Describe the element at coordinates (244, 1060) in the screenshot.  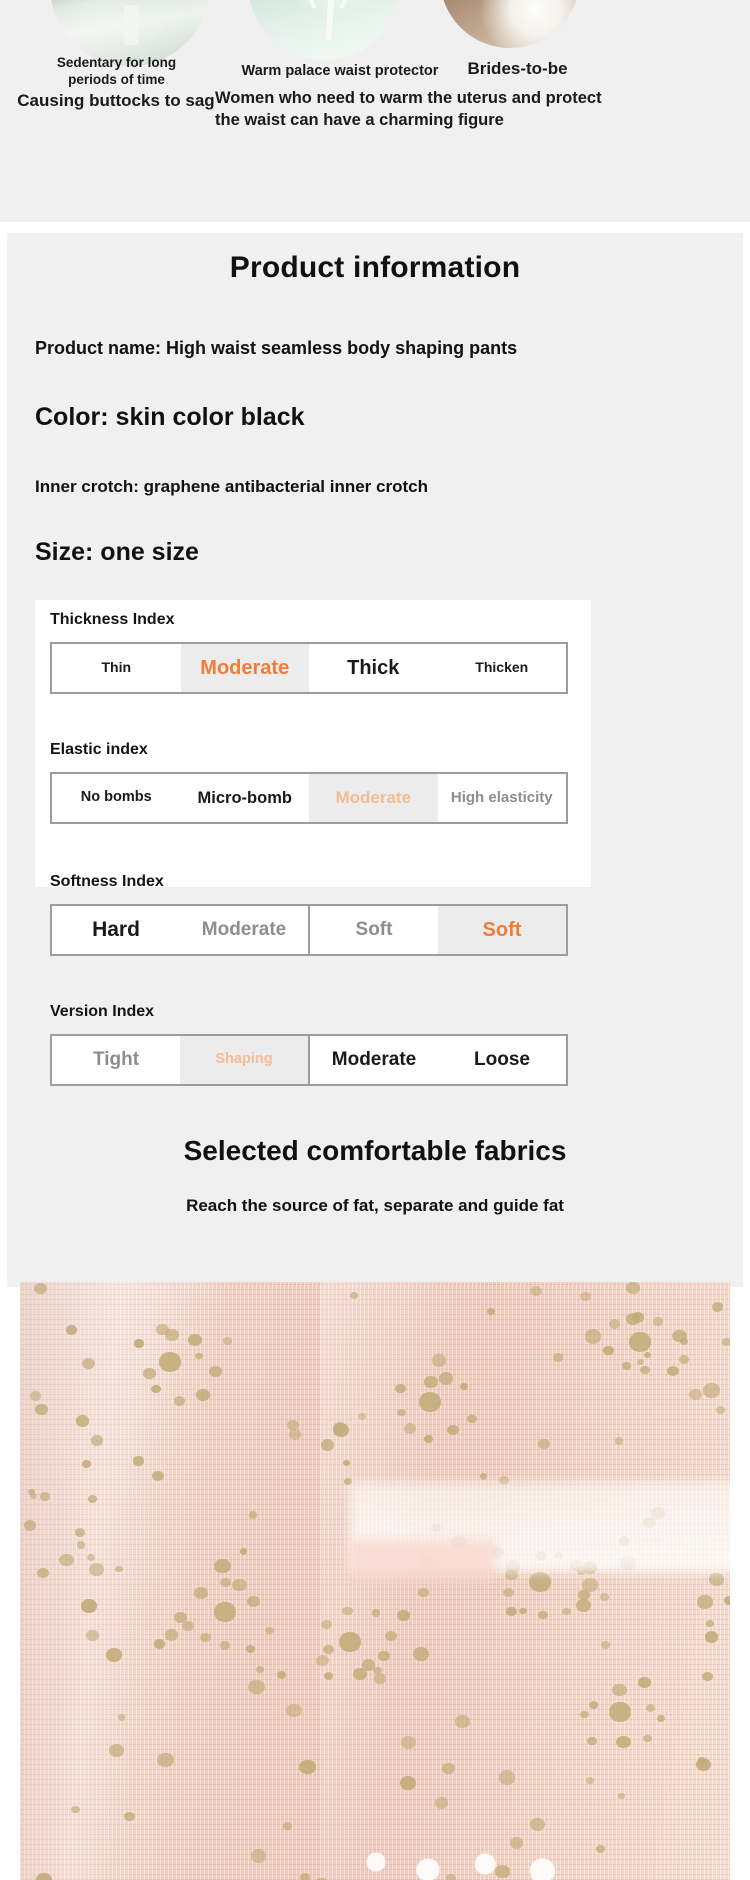
I see `version-option-shaping: Shaping` at that location.